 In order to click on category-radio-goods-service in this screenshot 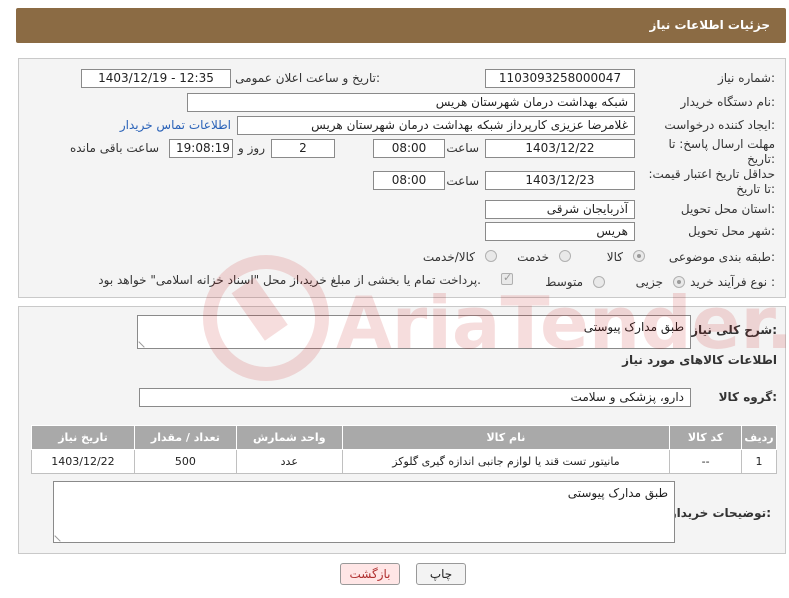, I will do `click(491, 256)`.